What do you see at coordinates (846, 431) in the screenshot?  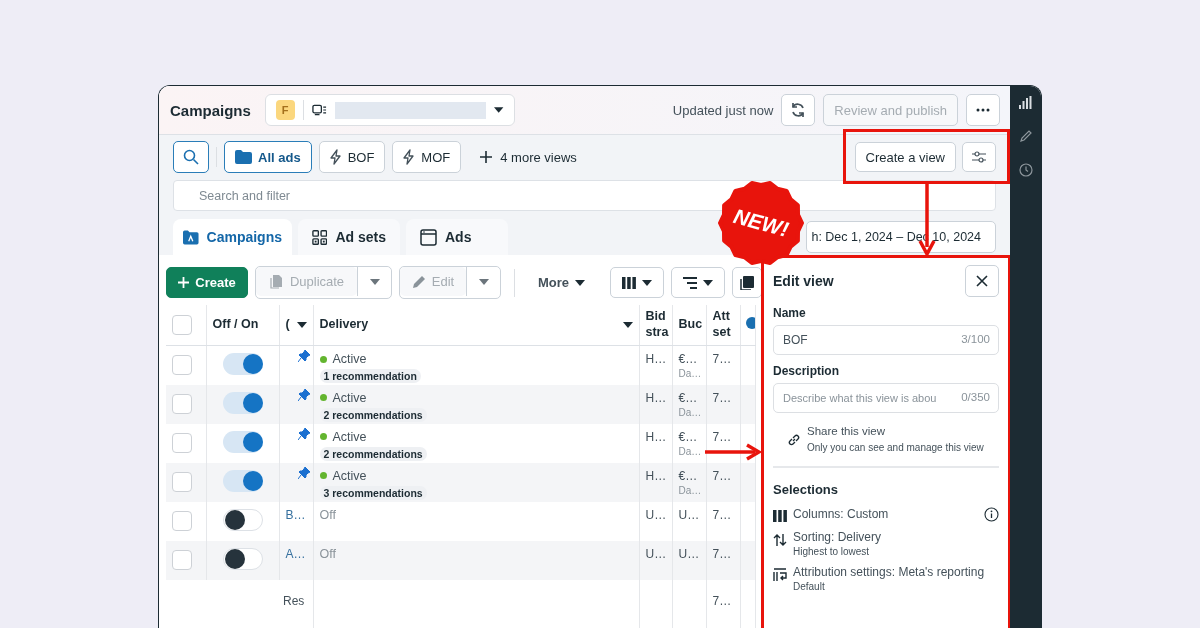 I see `share-title: Share this view` at bounding box center [846, 431].